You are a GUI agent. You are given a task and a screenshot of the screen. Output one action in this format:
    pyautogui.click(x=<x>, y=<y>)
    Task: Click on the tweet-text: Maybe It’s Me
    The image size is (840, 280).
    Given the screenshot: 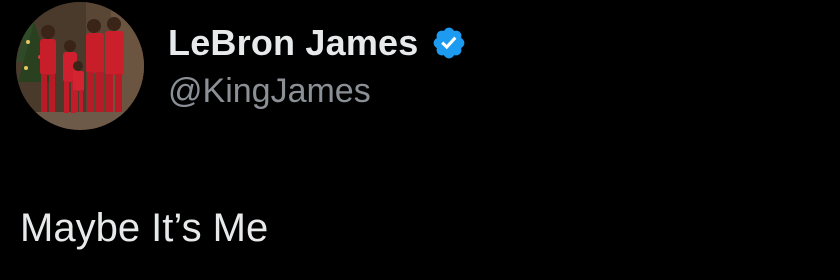 What is the action you would take?
    pyautogui.click(x=144, y=228)
    